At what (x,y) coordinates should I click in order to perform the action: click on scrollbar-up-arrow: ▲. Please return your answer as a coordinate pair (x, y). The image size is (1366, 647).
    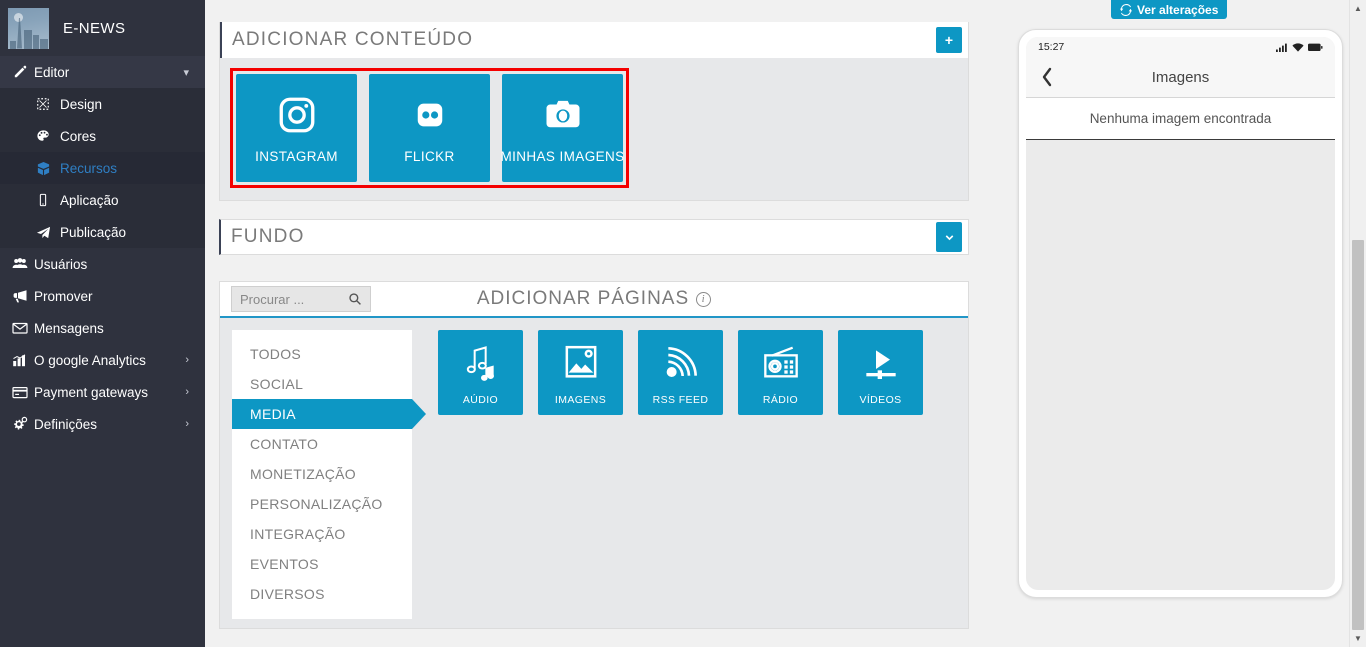
    Looking at the image, I should click on (1358, 8).